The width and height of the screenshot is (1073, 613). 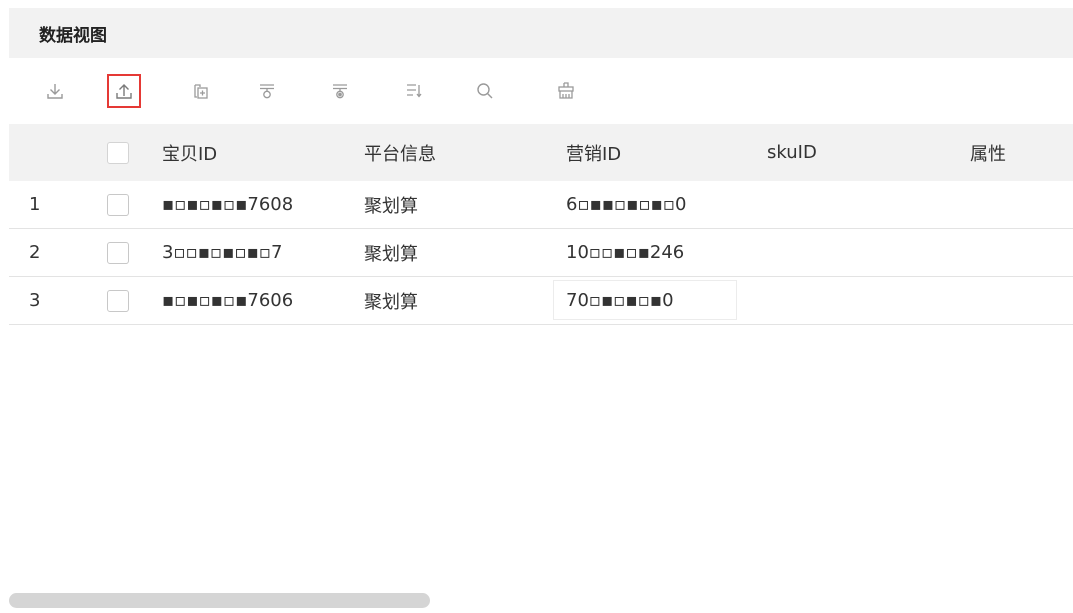 I want to click on upload-icon, so click(x=124, y=91).